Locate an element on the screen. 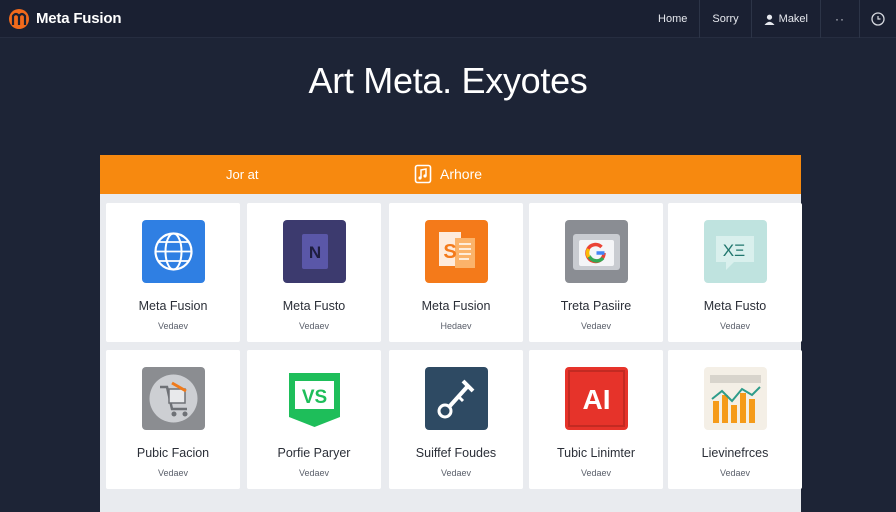 This screenshot has width=896, height=512. account-circle-button is located at coordinates (878, 19).